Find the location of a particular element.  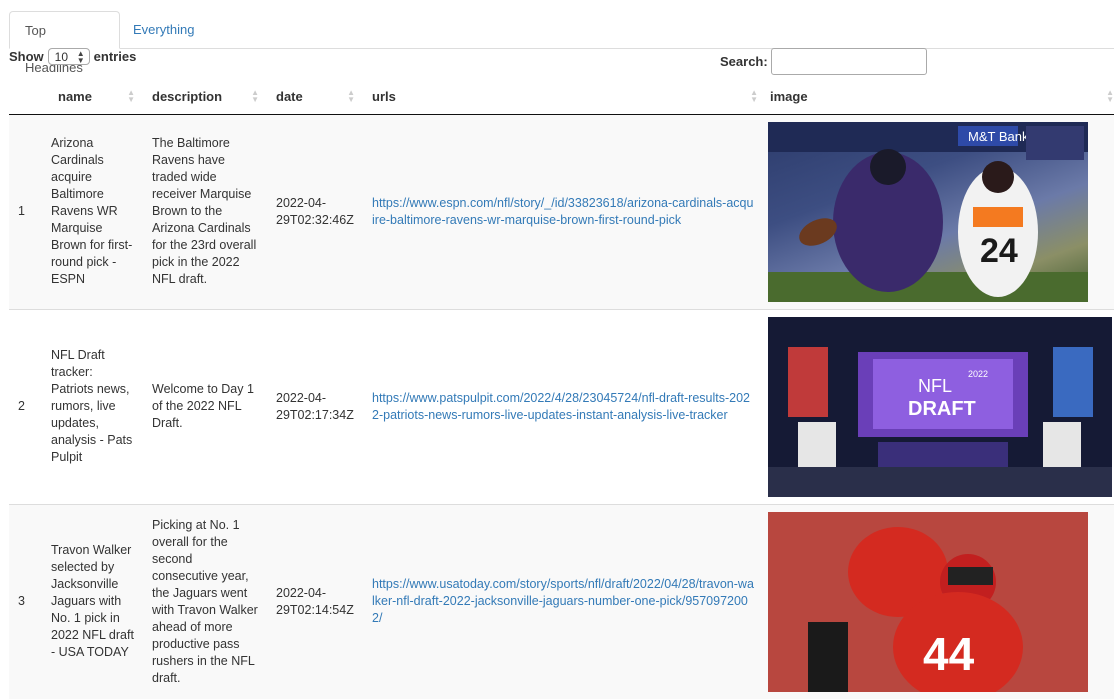

draft-logo-line1: NFL is located at coordinates (935, 386).